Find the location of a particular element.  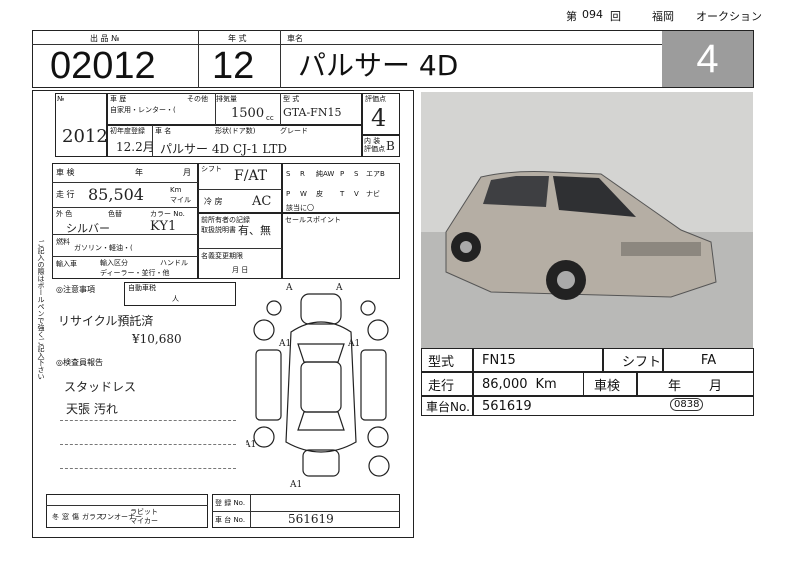

body-outline is located at coordinates (321, 387).